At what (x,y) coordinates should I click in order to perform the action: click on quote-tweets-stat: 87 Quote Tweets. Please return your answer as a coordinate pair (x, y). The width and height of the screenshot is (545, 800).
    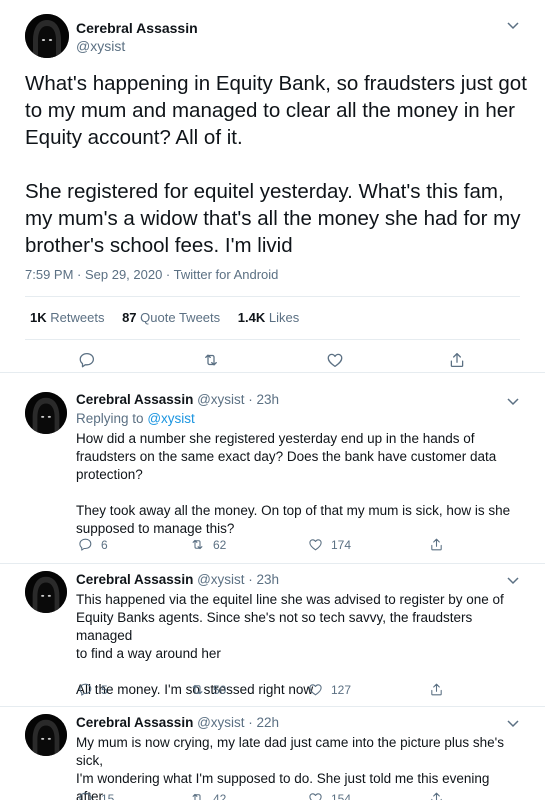
    Looking at the image, I should click on (171, 317).